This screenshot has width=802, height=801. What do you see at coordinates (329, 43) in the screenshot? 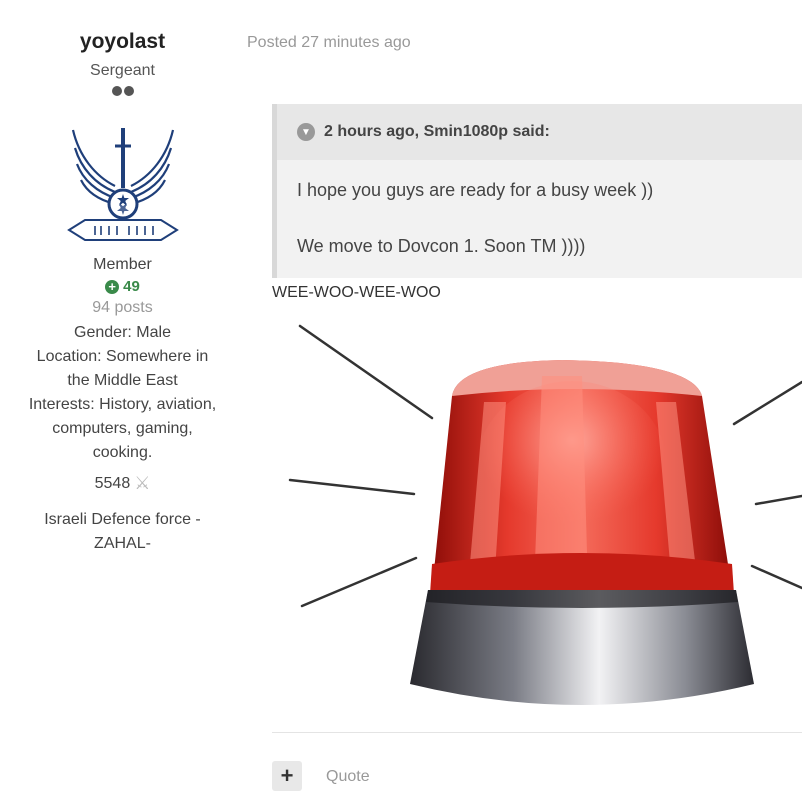
I see `post-timestamp: Posted 27 minutes ago` at bounding box center [329, 43].